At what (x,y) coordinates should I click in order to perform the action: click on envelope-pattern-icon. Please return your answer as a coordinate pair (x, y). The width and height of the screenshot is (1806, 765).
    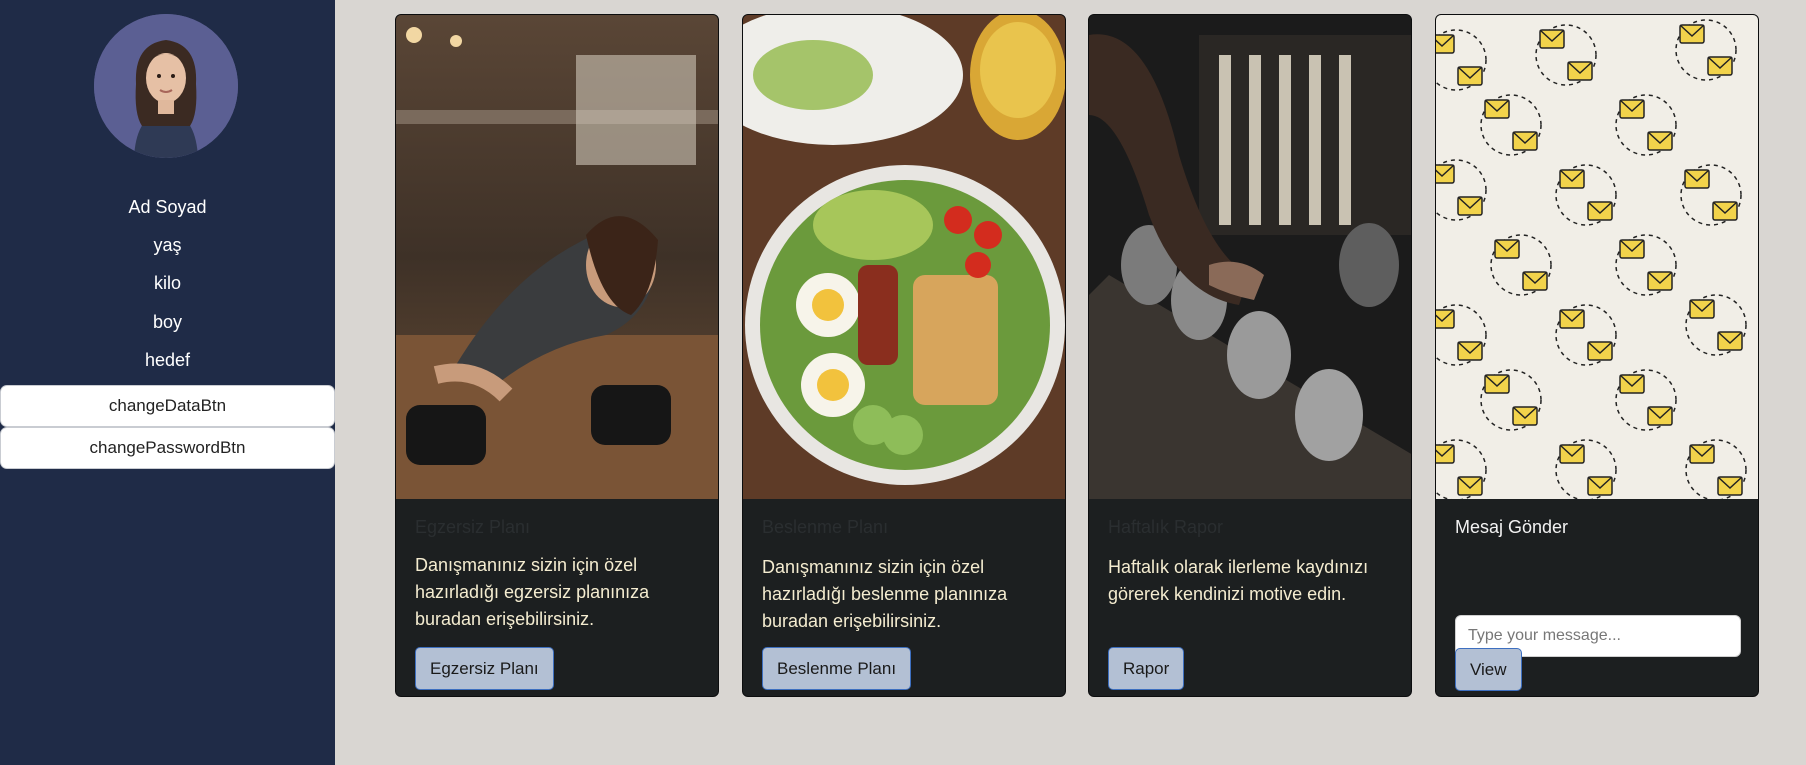
    Looking at the image, I should click on (1597, 257).